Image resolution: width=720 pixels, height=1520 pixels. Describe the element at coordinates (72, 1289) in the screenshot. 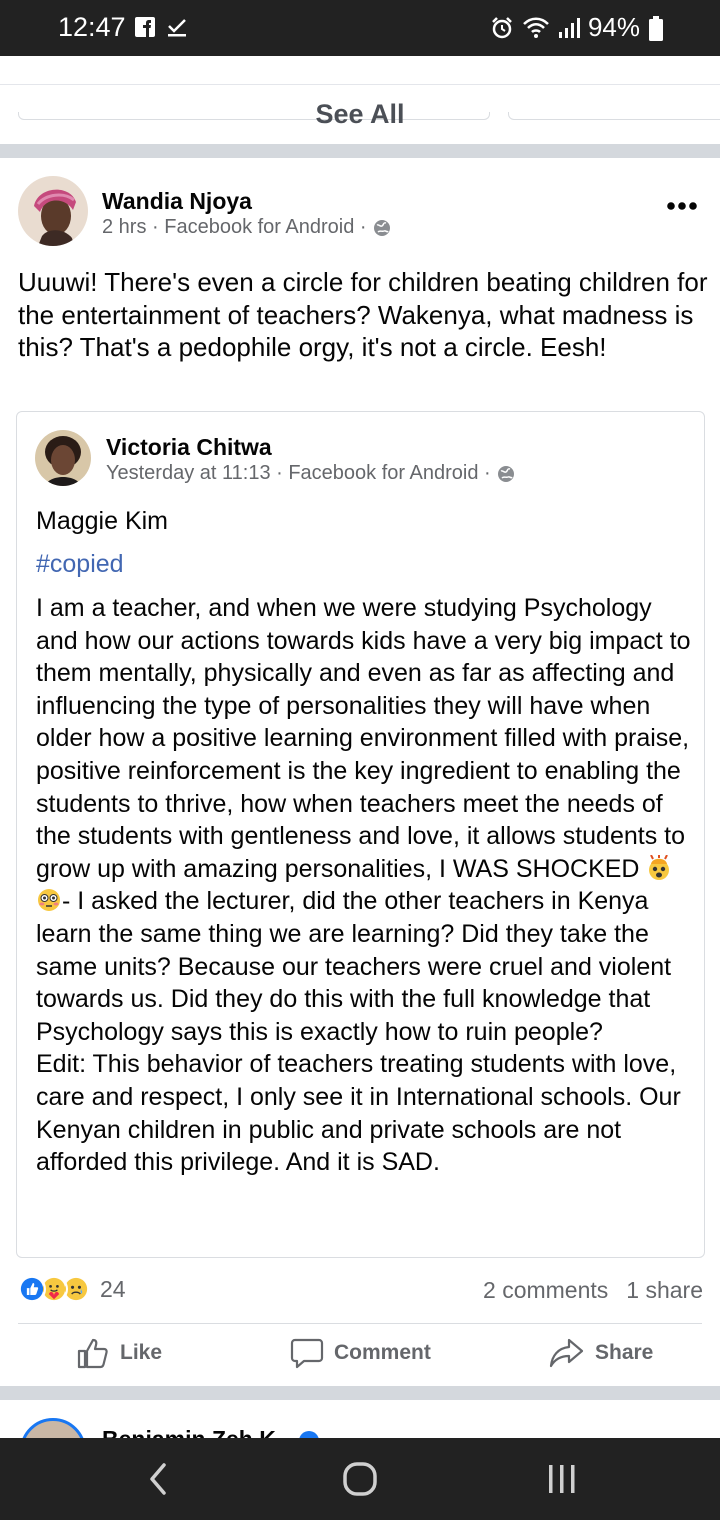

I see `reactions-summary: 24` at that location.